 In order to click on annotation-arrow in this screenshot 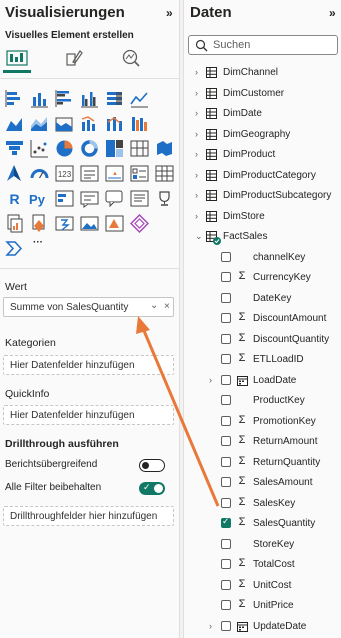, I will do `click(178, 411)`.